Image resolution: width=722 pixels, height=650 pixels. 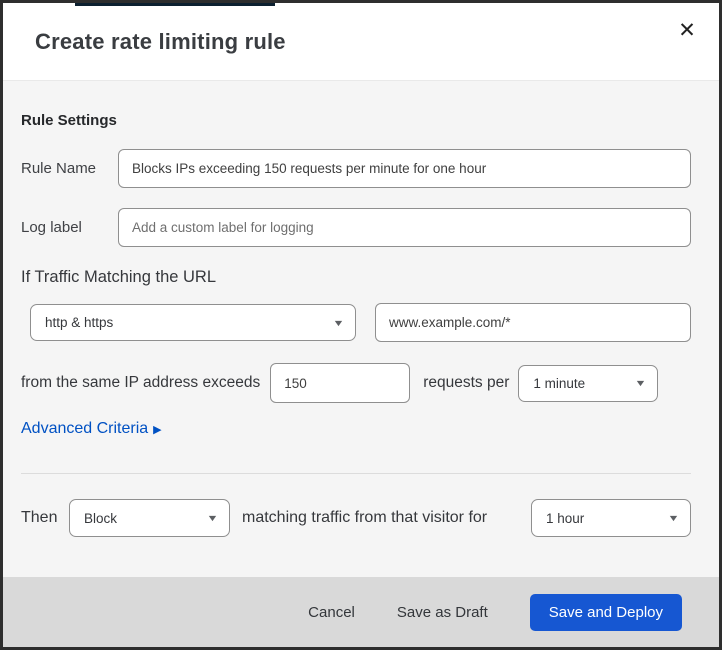 What do you see at coordinates (356, 473) in the screenshot?
I see `section-divider` at bounding box center [356, 473].